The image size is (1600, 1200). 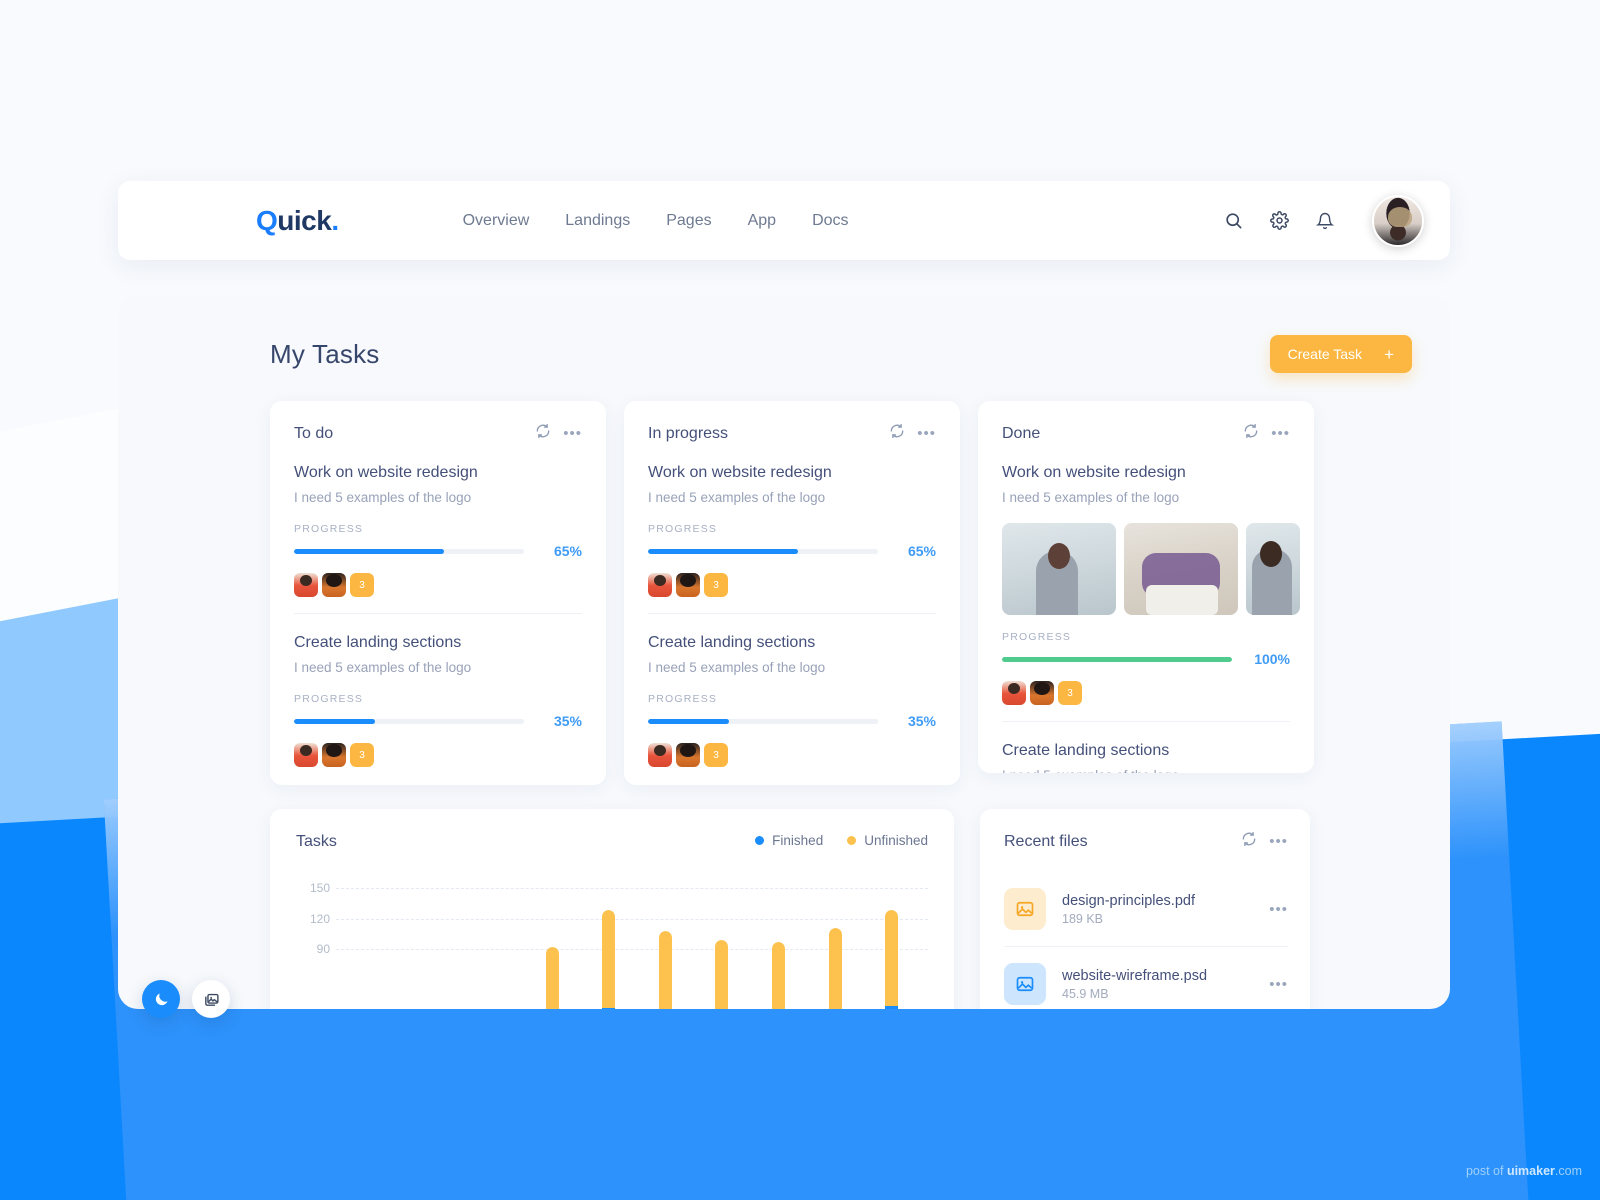 What do you see at coordinates (792, 433) in the screenshot?
I see `column-header: In progress •••` at bounding box center [792, 433].